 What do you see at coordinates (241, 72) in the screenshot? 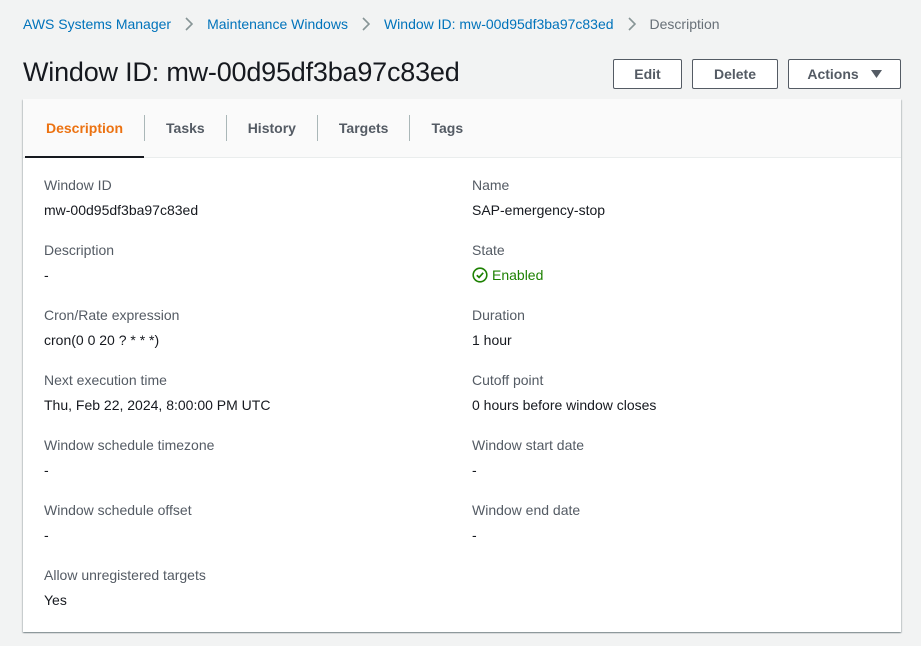
I see `page-title: Window ID: mw-00d95df3ba97c83ed` at bounding box center [241, 72].